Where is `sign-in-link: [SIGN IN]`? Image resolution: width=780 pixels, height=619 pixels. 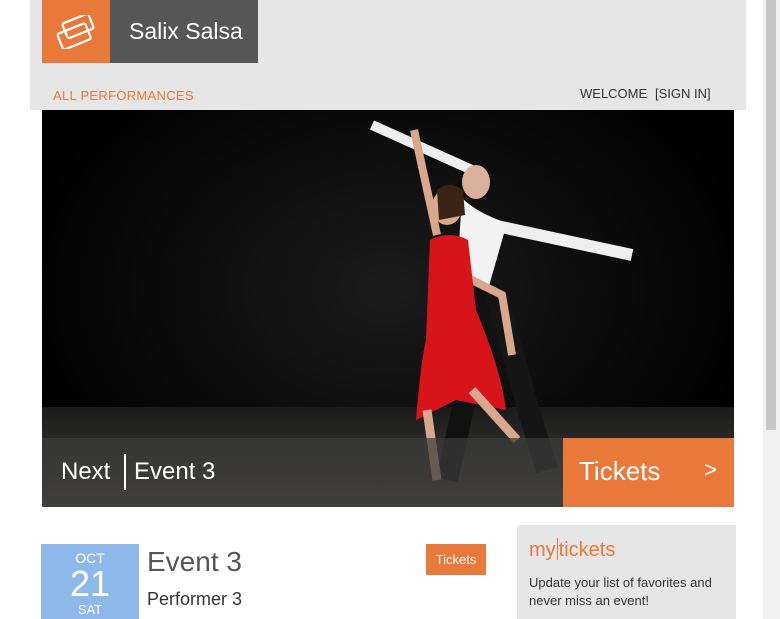 sign-in-link: [SIGN IN] is located at coordinates (683, 93).